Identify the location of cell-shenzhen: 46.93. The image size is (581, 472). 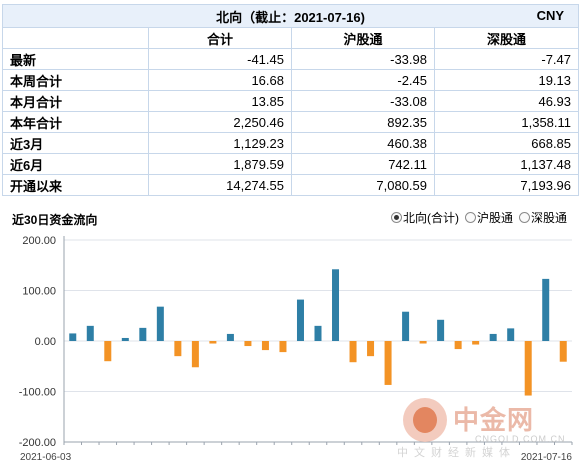
(506, 101).